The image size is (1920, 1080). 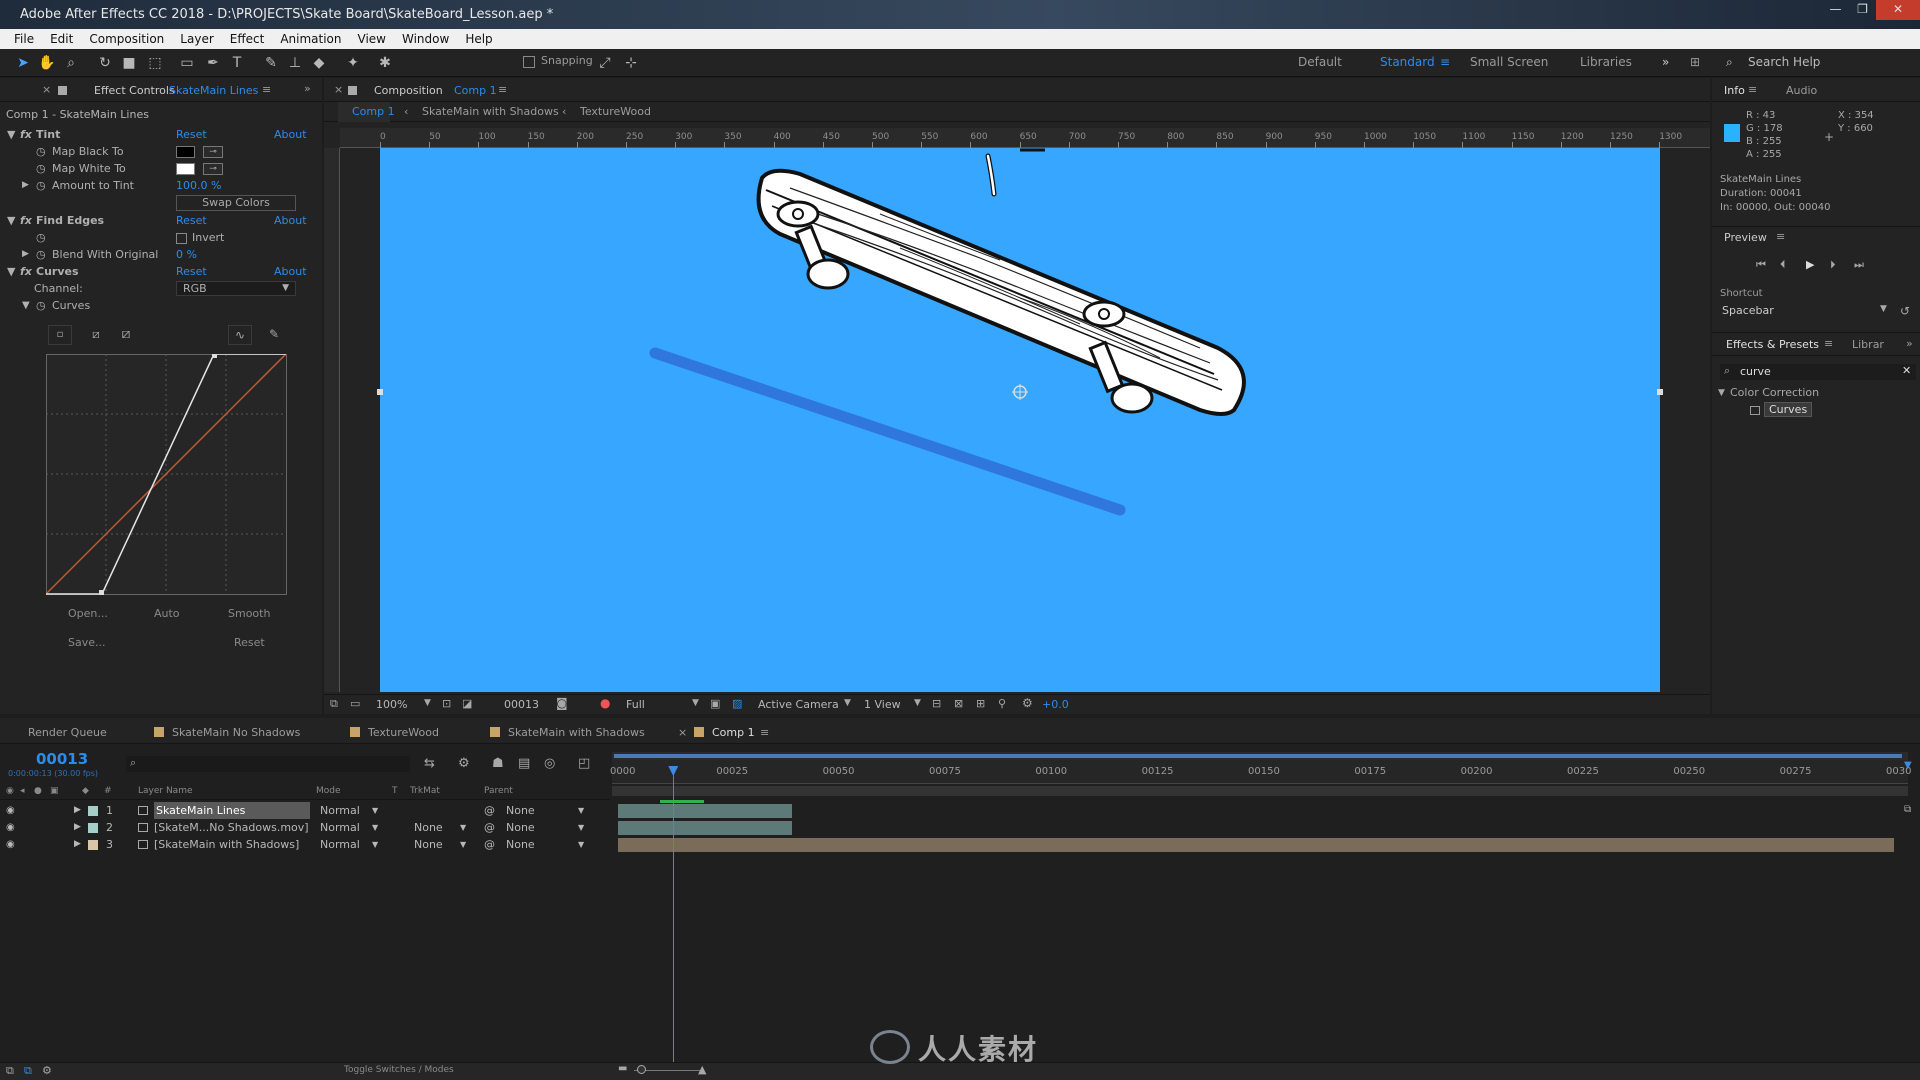 I want to click on playhead, so click(x=674, y=916).